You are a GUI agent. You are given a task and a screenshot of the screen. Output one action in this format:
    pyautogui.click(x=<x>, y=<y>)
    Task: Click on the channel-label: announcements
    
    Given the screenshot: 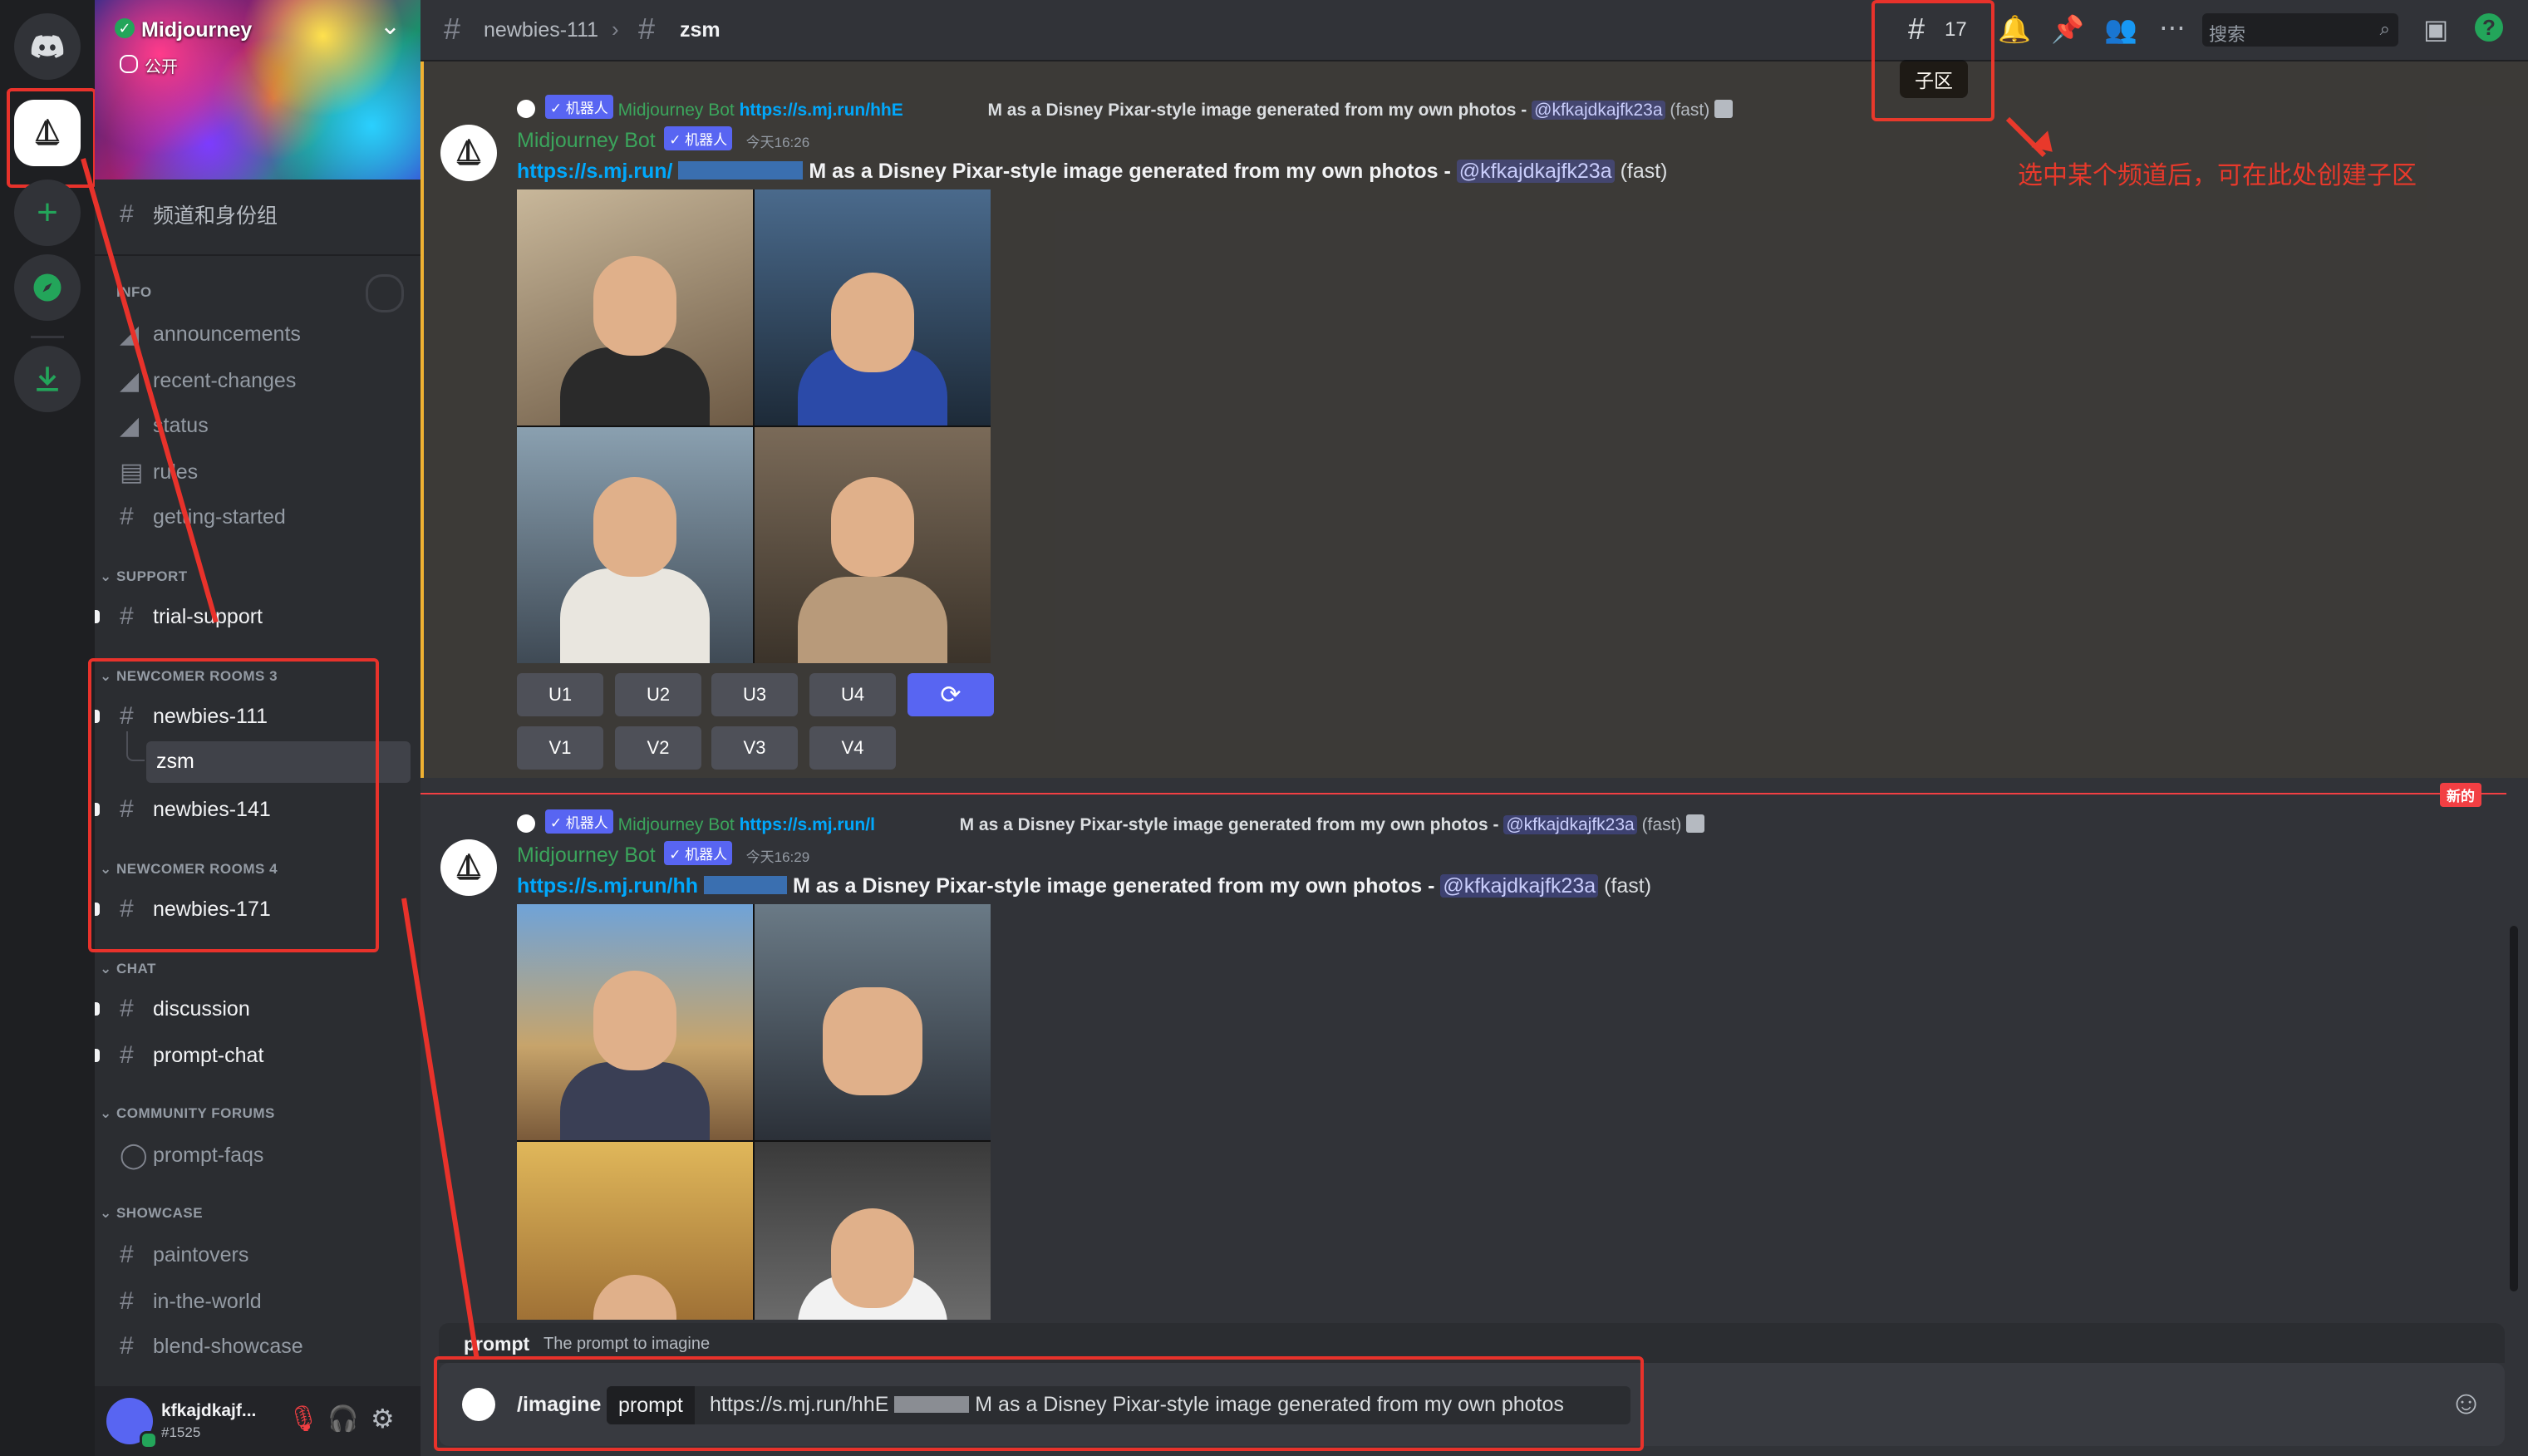 What is the action you would take?
    pyautogui.click(x=227, y=334)
    